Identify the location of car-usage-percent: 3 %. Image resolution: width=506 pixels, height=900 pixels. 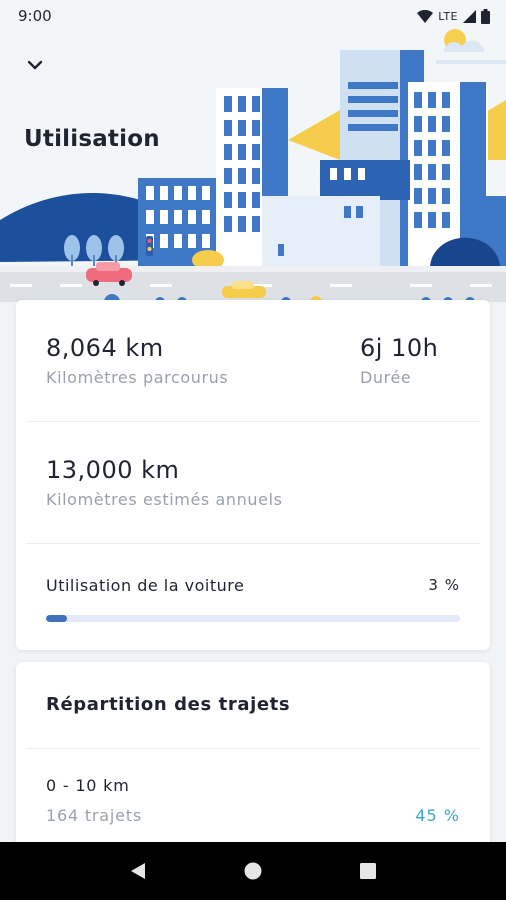
(444, 585).